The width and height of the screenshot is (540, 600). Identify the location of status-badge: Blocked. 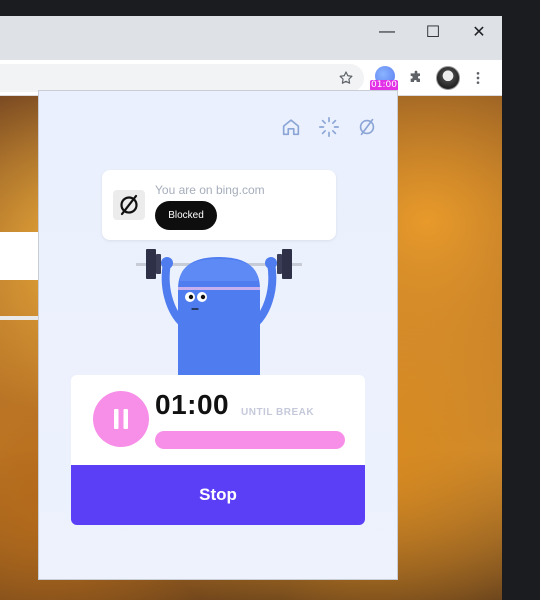
(186, 215).